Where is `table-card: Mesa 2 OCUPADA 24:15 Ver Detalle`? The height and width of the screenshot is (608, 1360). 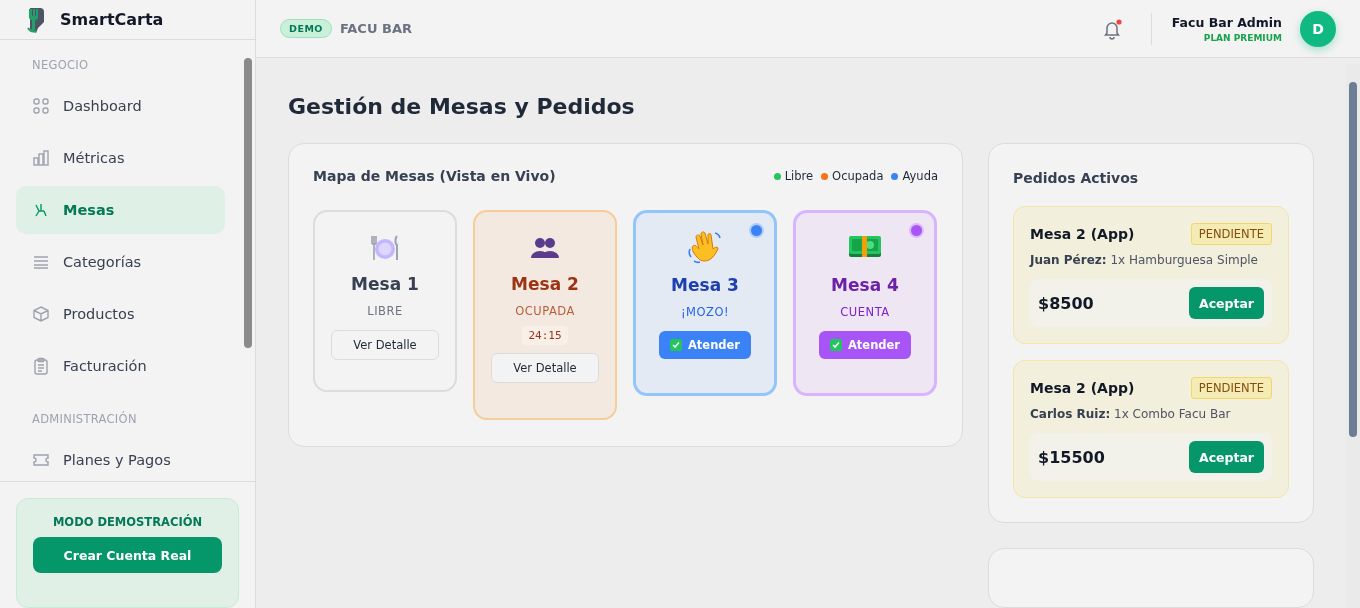 table-card: Mesa 2 OCUPADA 24:15 Ver Detalle is located at coordinates (545, 315).